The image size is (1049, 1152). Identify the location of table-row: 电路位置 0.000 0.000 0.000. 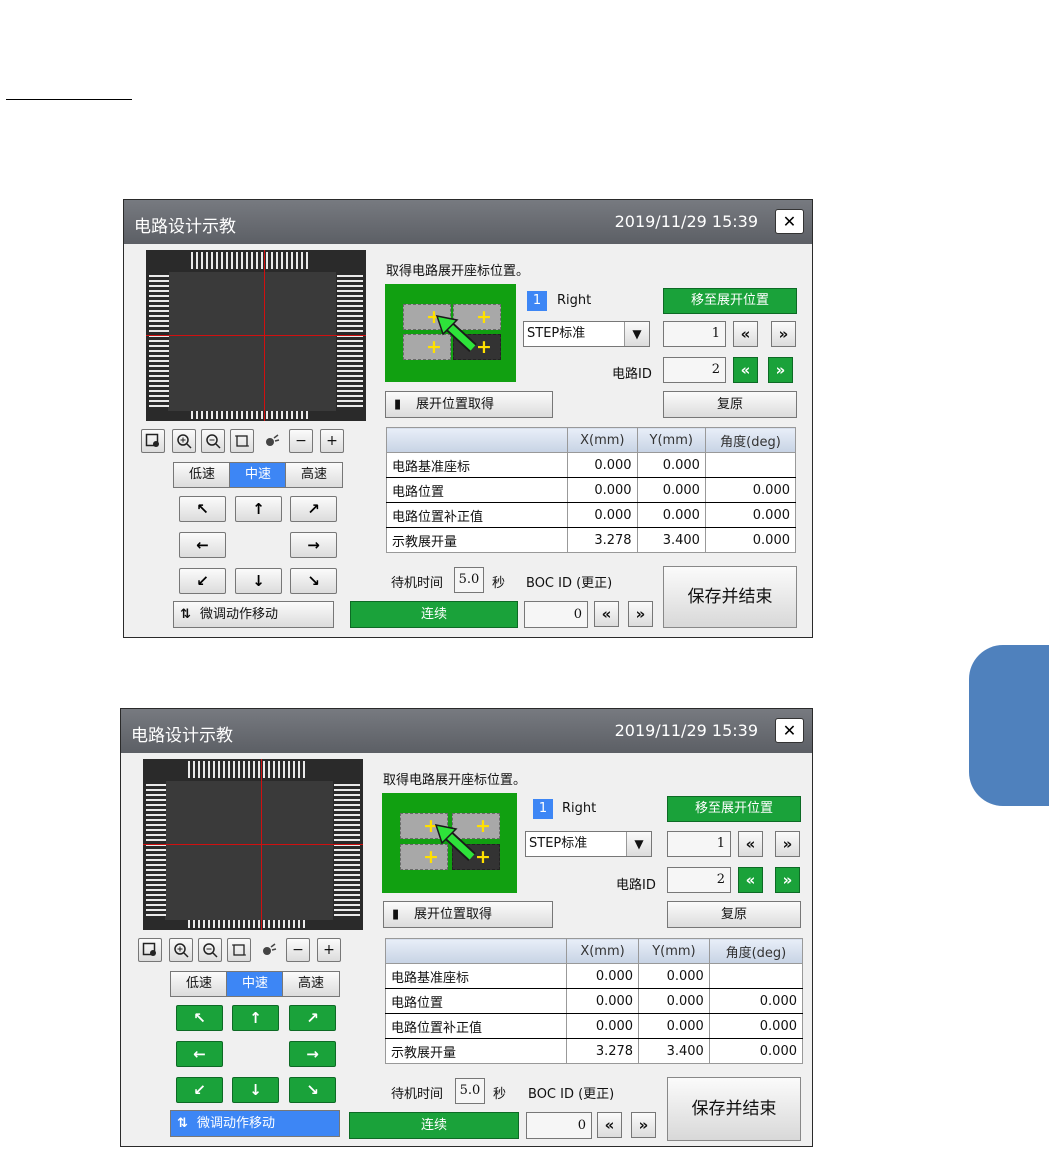
(591, 490).